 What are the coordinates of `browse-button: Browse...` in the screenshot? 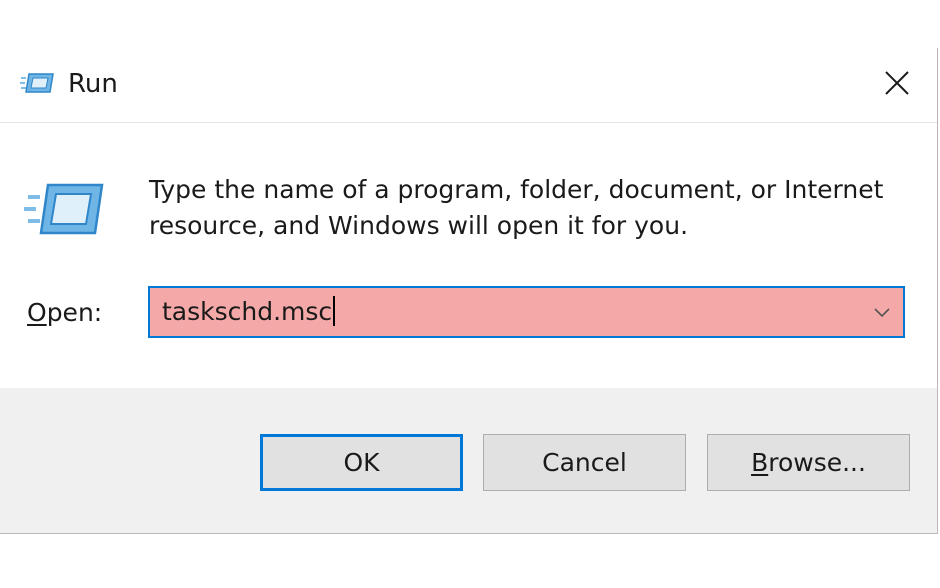 It's located at (808, 462).